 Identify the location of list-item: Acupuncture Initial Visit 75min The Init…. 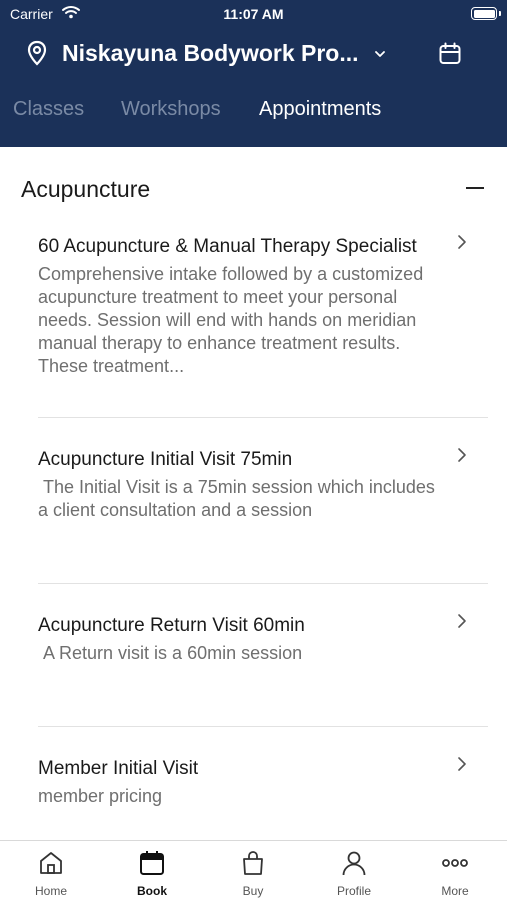
(263, 485).